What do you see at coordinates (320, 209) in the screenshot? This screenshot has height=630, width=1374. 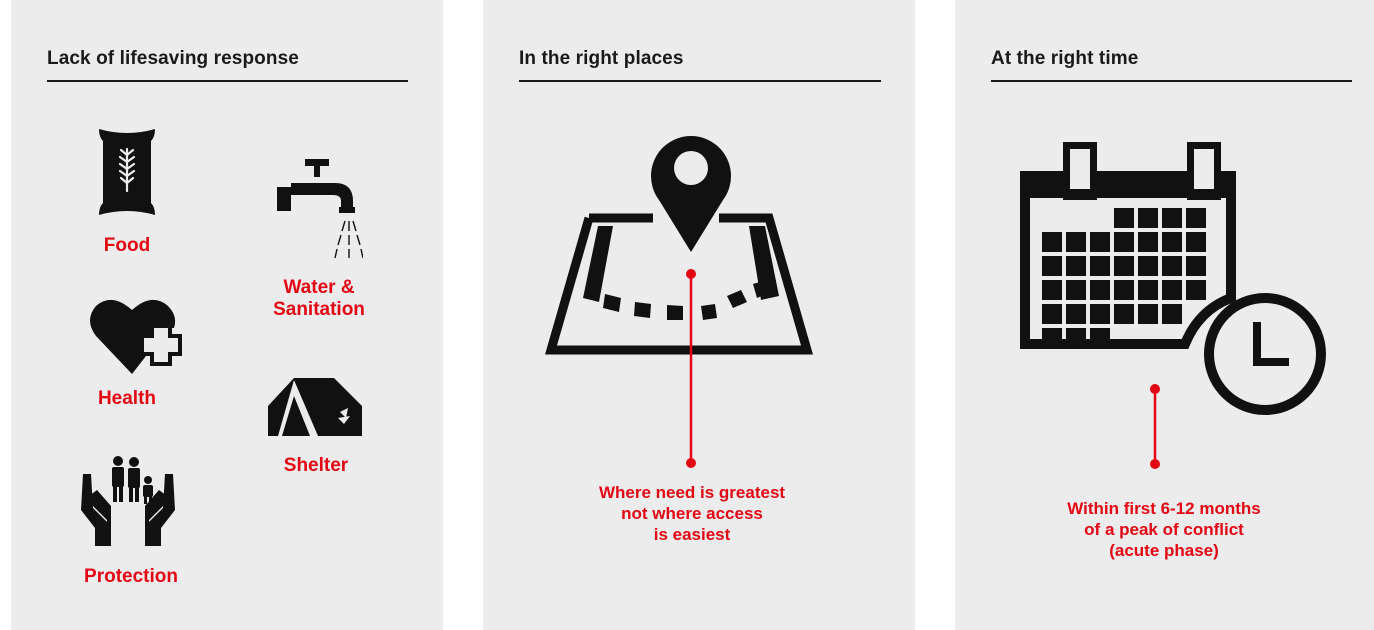 I see `water-tap-icon` at bounding box center [320, 209].